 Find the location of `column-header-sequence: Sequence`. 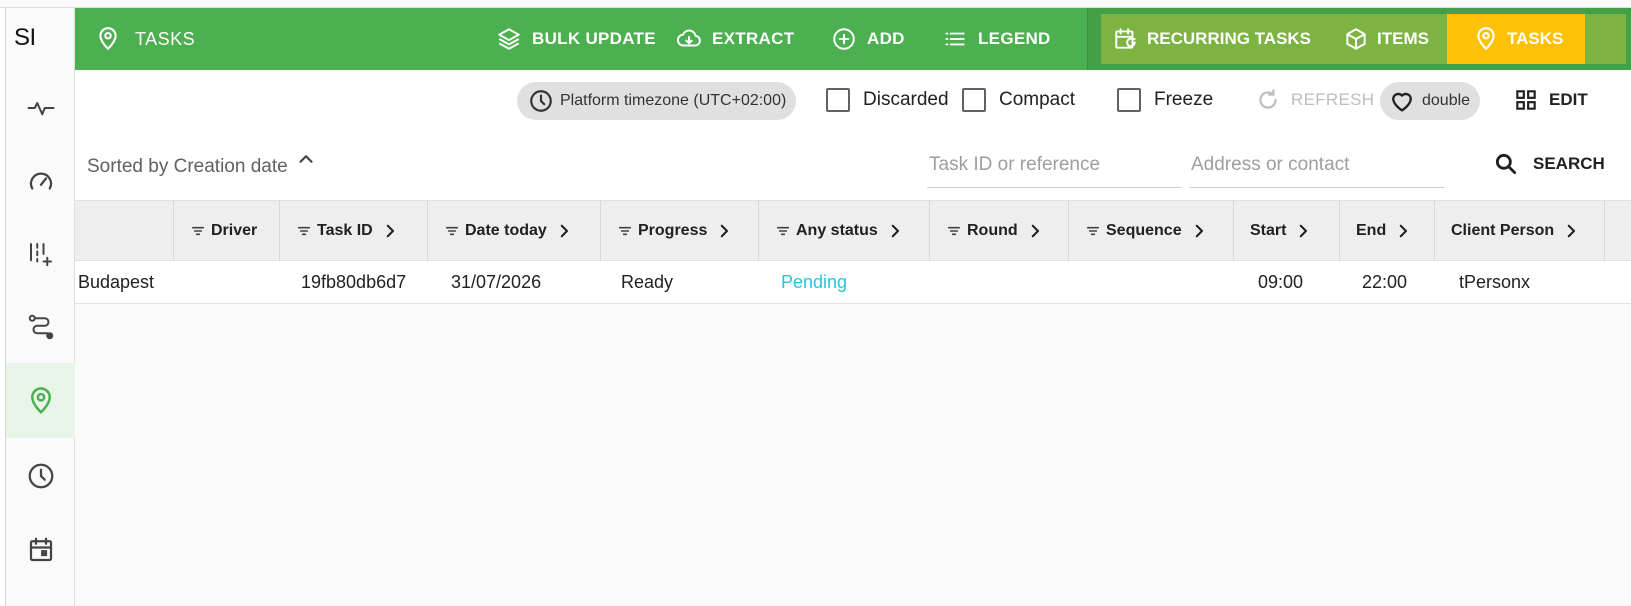

column-header-sequence: Sequence is located at coordinates (1151, 231).